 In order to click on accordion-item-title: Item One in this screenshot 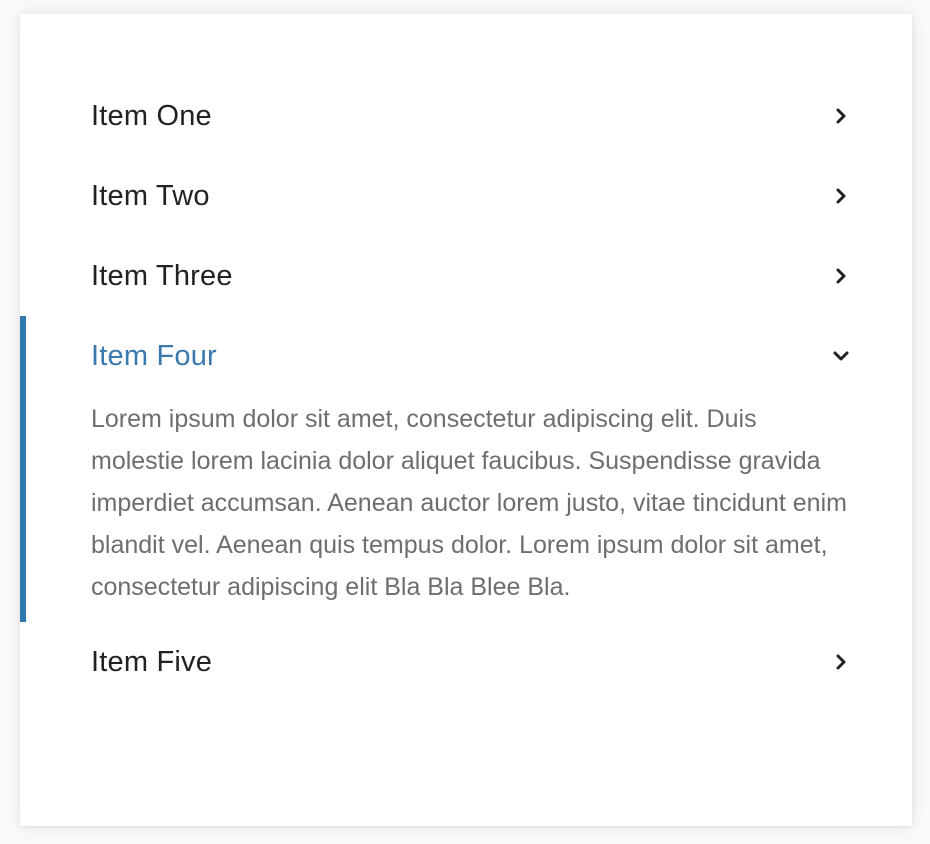, I will do `click(151, 115)`.